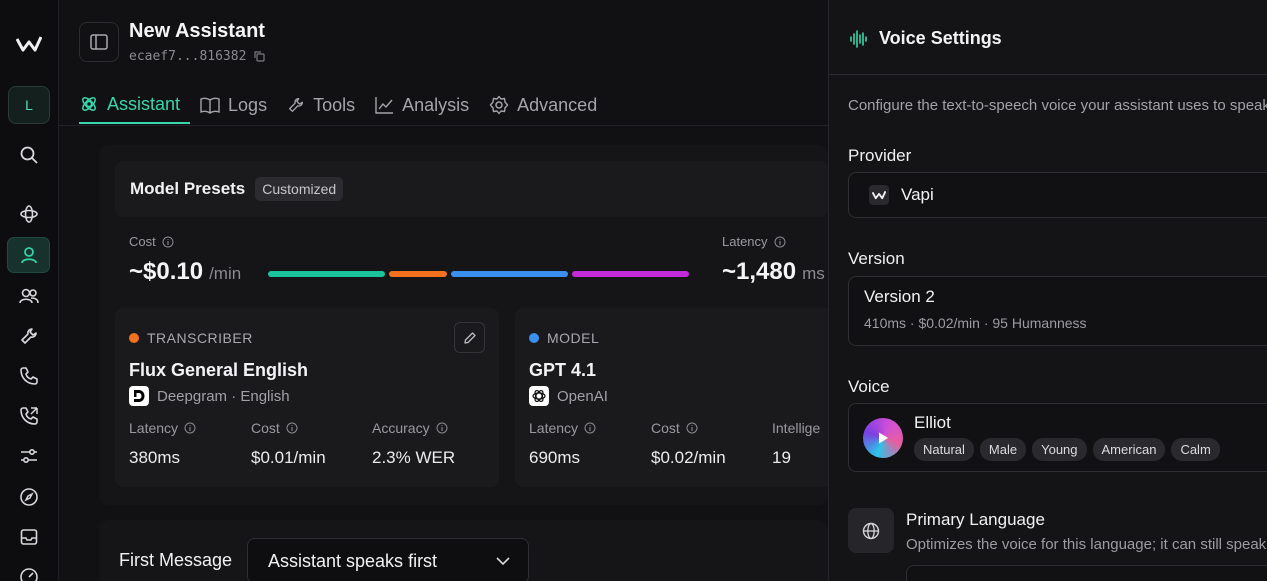 The width and height of the screenshot is (1267, 581). What do you see at coordinates (932, 422) in the screenshot?
I see `voice-name: Elliot` at bounding box center [932, 422].